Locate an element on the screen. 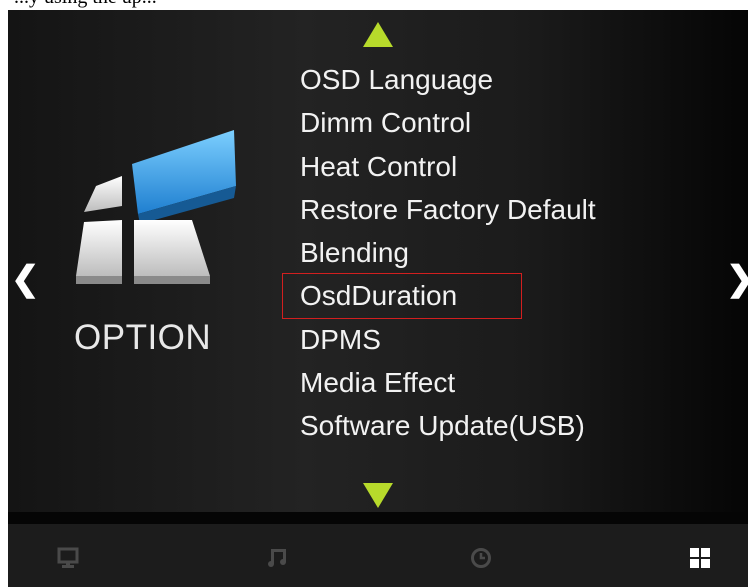  option-tiles-icon is located at coordinates (156, 207).